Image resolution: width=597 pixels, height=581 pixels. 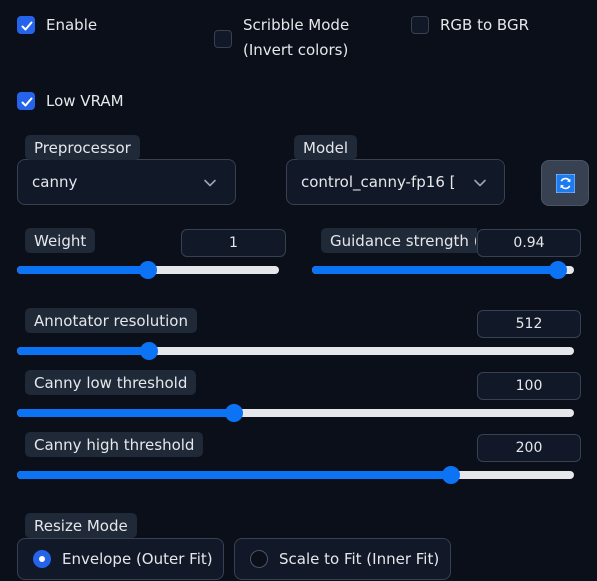 I want to click on enable-checkbox, so click(x=26, y=25).